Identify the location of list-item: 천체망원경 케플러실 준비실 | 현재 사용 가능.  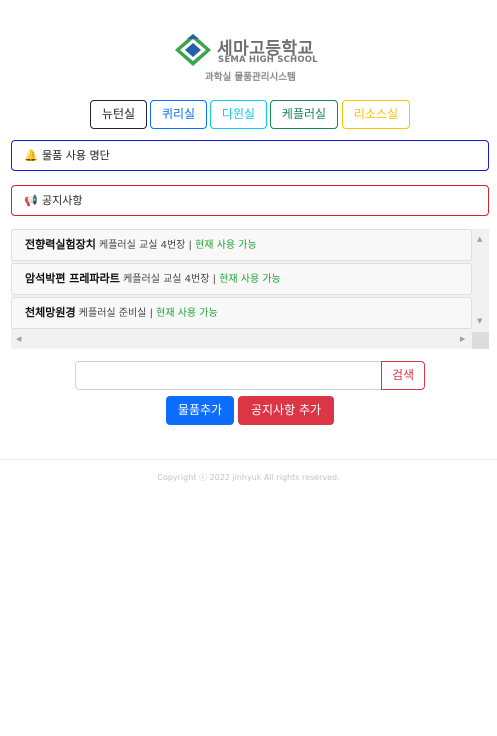
(241, 313).